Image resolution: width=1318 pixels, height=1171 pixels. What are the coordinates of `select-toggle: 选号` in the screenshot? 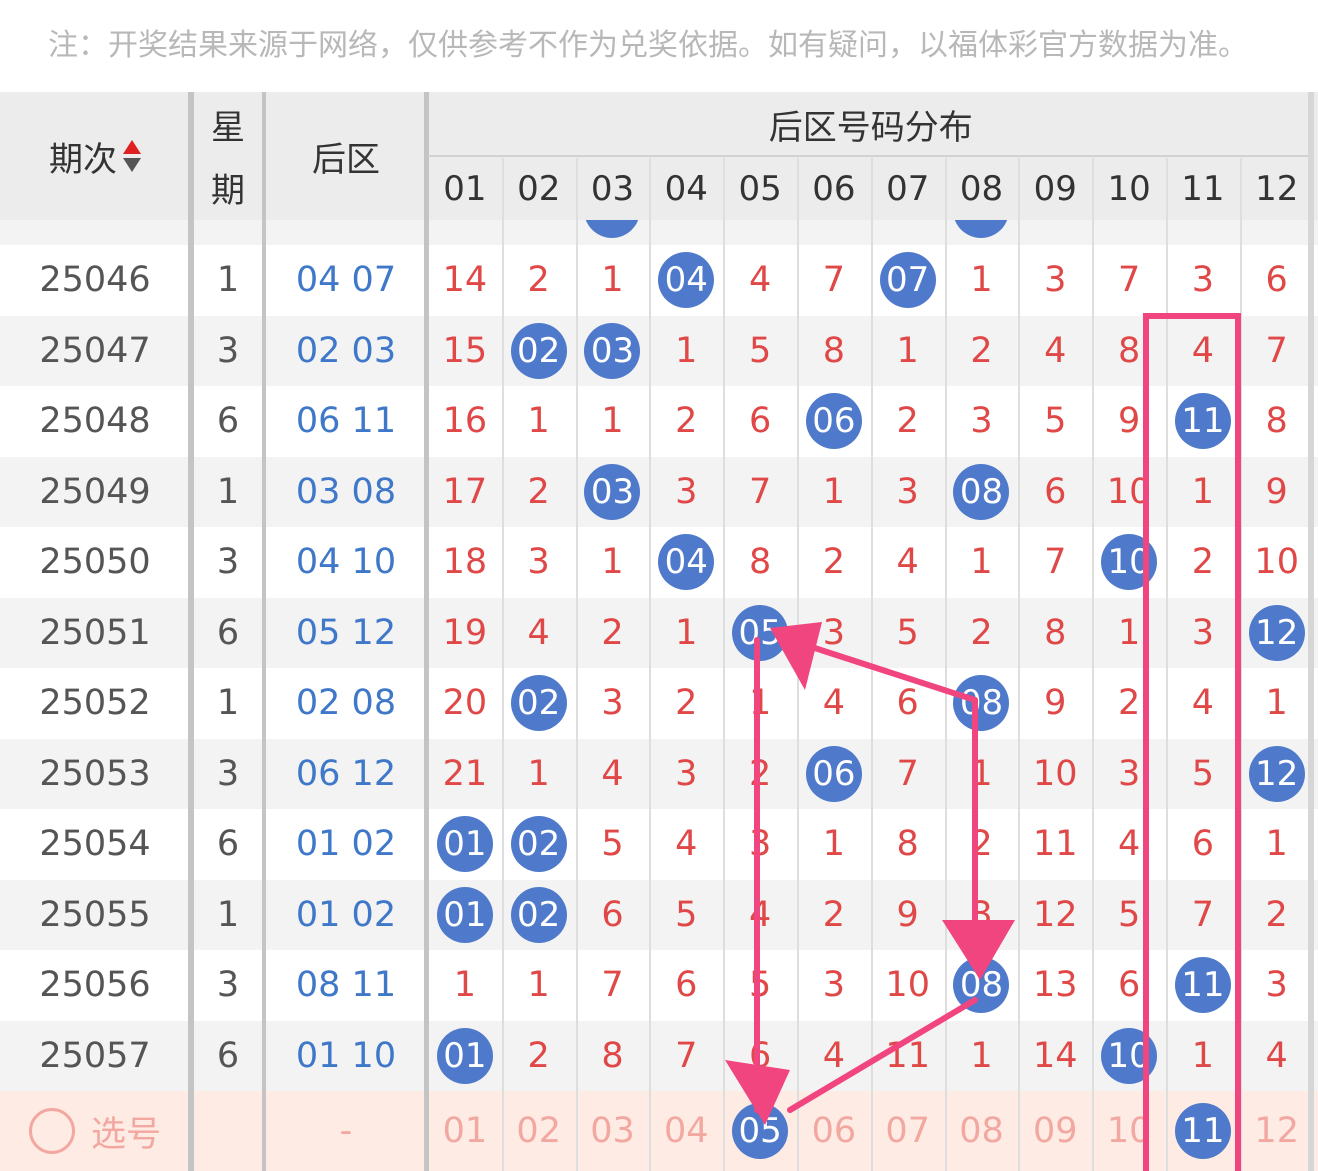 It's located at (95, 1131).